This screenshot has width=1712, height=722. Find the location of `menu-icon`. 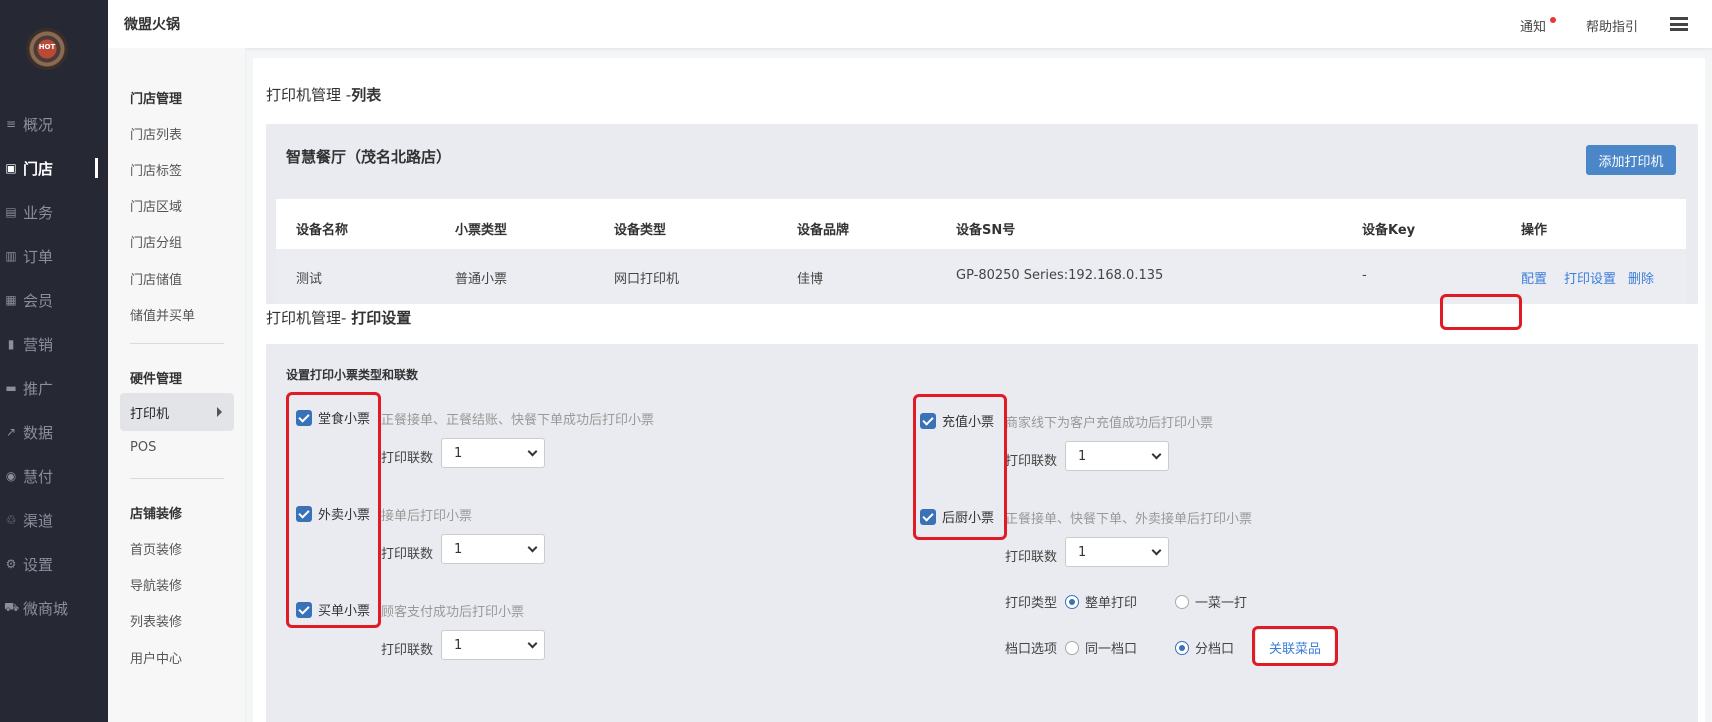

menu-icon is located at coordinates (1679, 24).